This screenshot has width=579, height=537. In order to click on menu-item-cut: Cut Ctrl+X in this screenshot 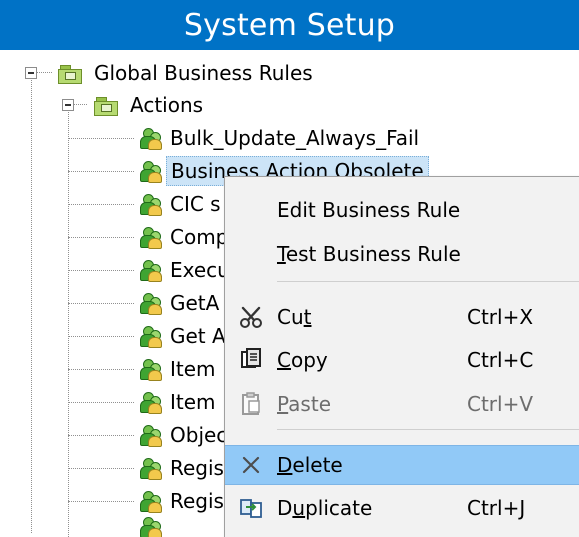, I will do `click(402, 317)`.